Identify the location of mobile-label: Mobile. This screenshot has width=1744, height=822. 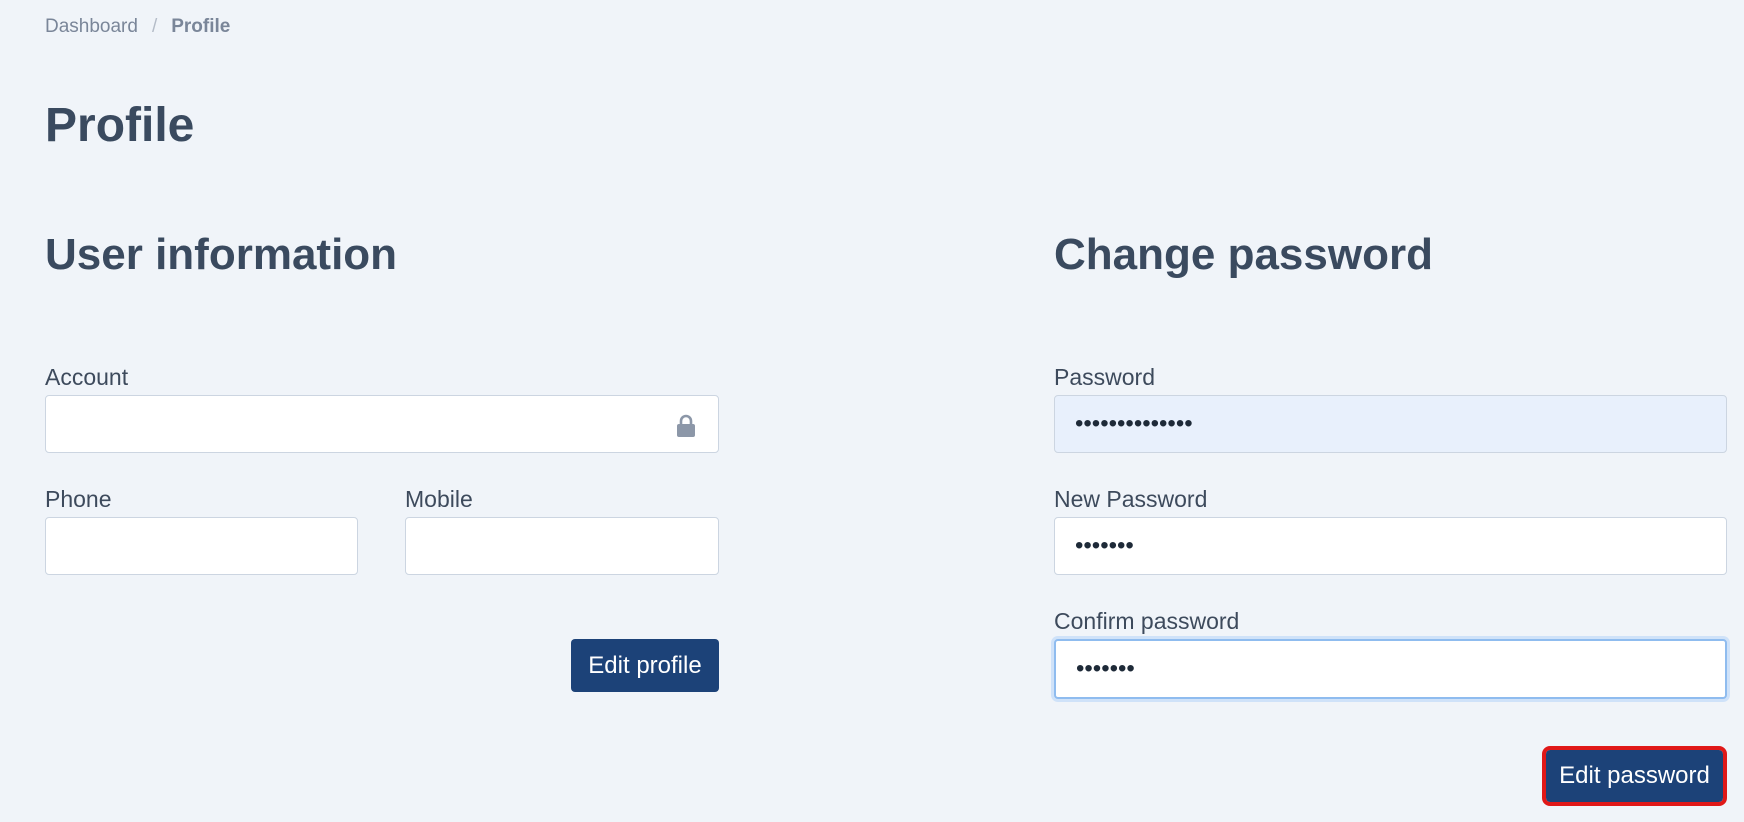
(439, 499).